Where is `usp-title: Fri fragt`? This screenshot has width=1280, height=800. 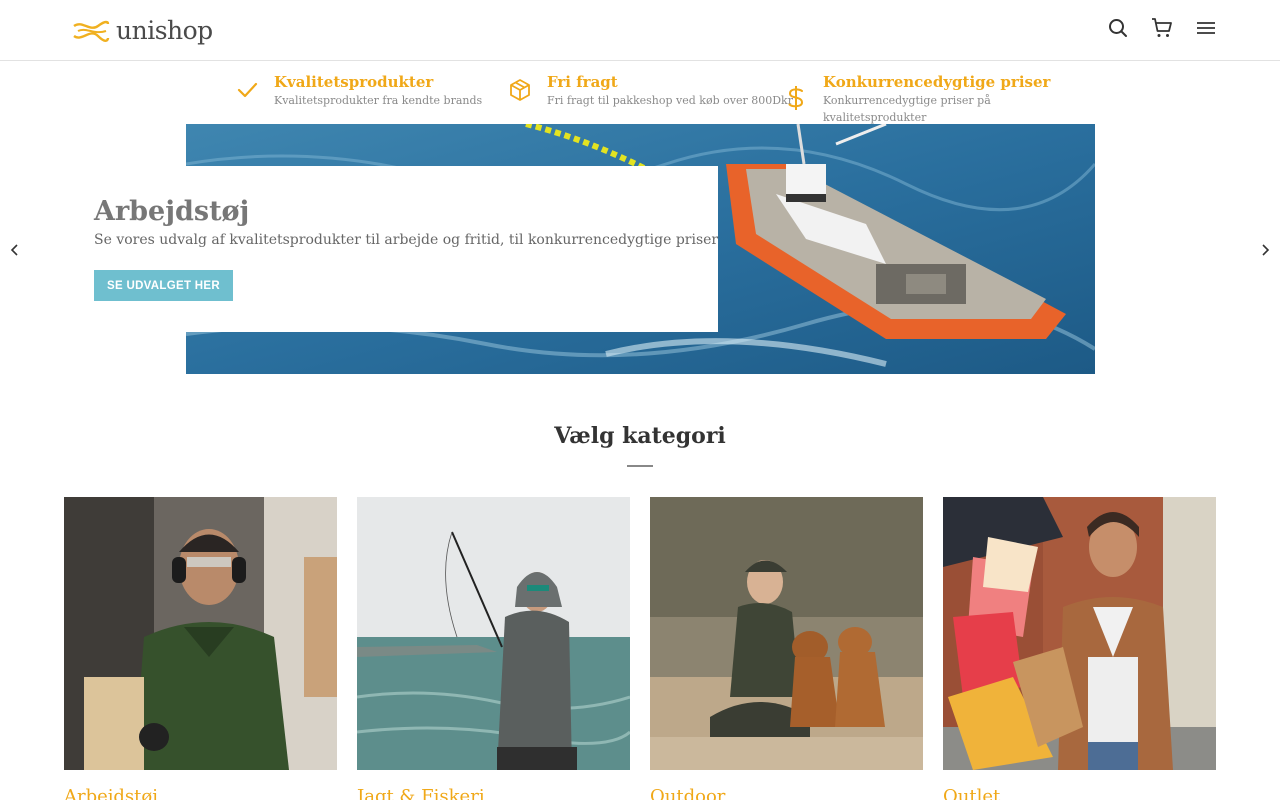
usp-title: Fri fragt is located at coordinates (582, 82).